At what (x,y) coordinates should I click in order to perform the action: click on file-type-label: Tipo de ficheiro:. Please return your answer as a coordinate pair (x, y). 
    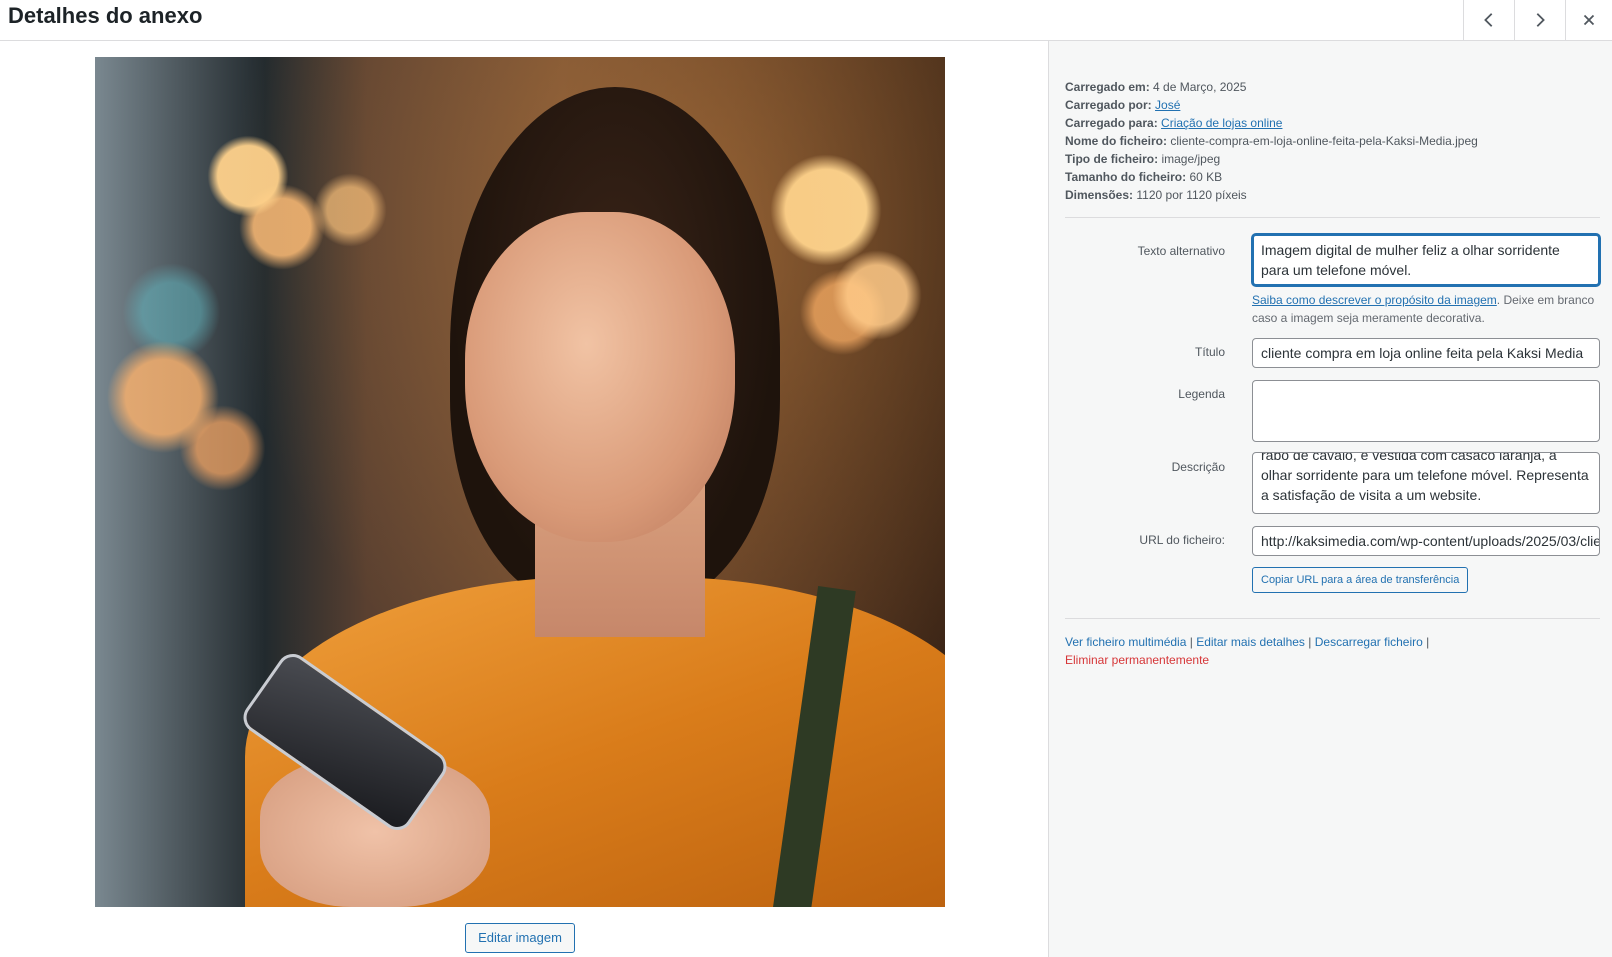
    Looking at the image, I should click on (1112, 159).